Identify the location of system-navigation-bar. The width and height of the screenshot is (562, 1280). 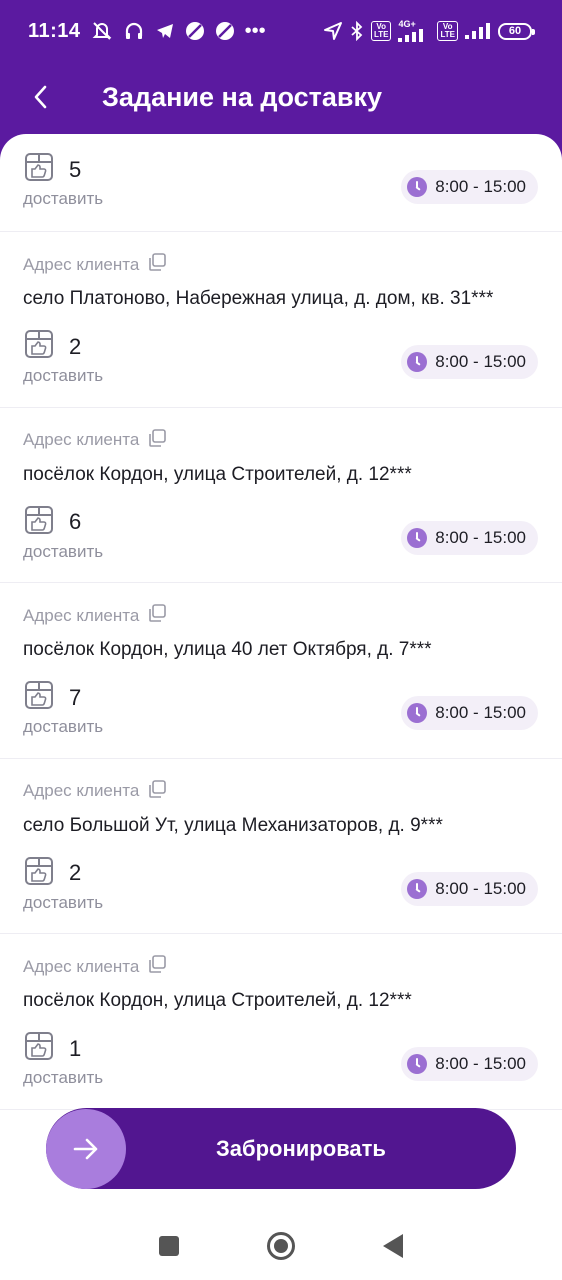
(281, 1246).